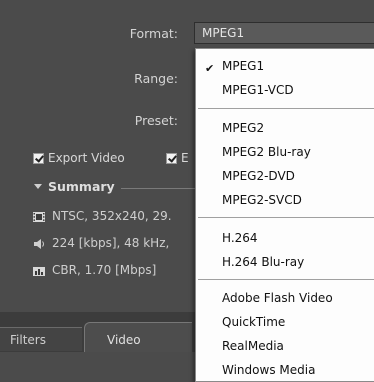  What do you see at coordinates (156, 78) in the screenshot?
I see `range-label: Range:` at bounding box center [156, 78].